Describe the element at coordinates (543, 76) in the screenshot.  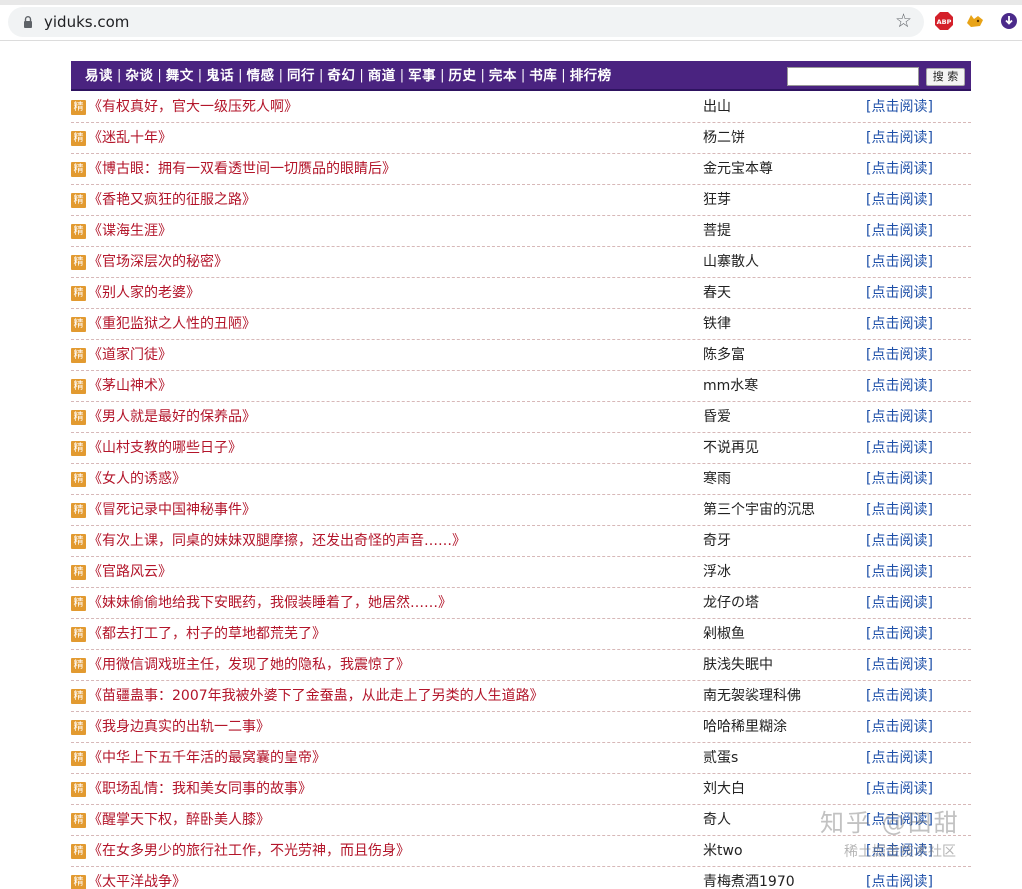
I see `nav-link: 书库` at that location.